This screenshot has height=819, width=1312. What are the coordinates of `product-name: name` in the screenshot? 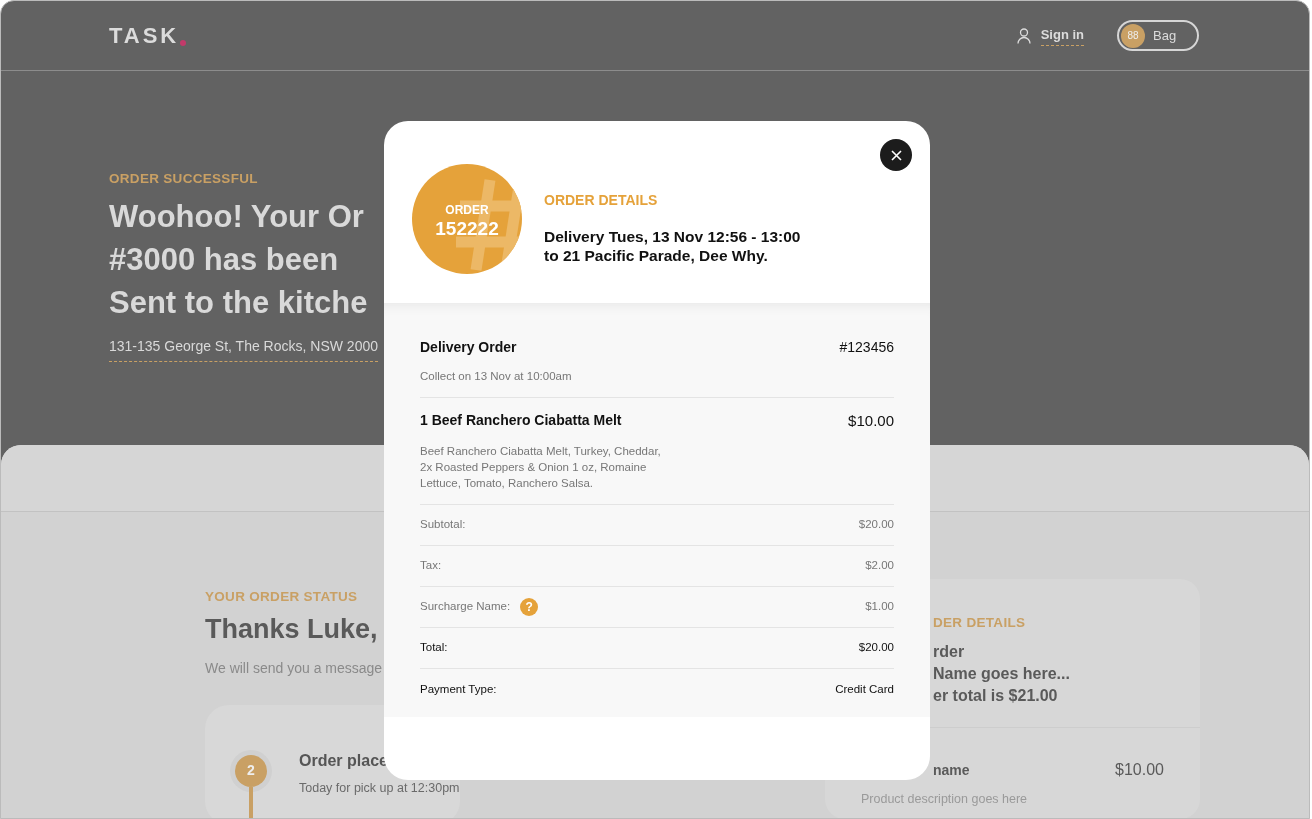 It's located at (951, 770).